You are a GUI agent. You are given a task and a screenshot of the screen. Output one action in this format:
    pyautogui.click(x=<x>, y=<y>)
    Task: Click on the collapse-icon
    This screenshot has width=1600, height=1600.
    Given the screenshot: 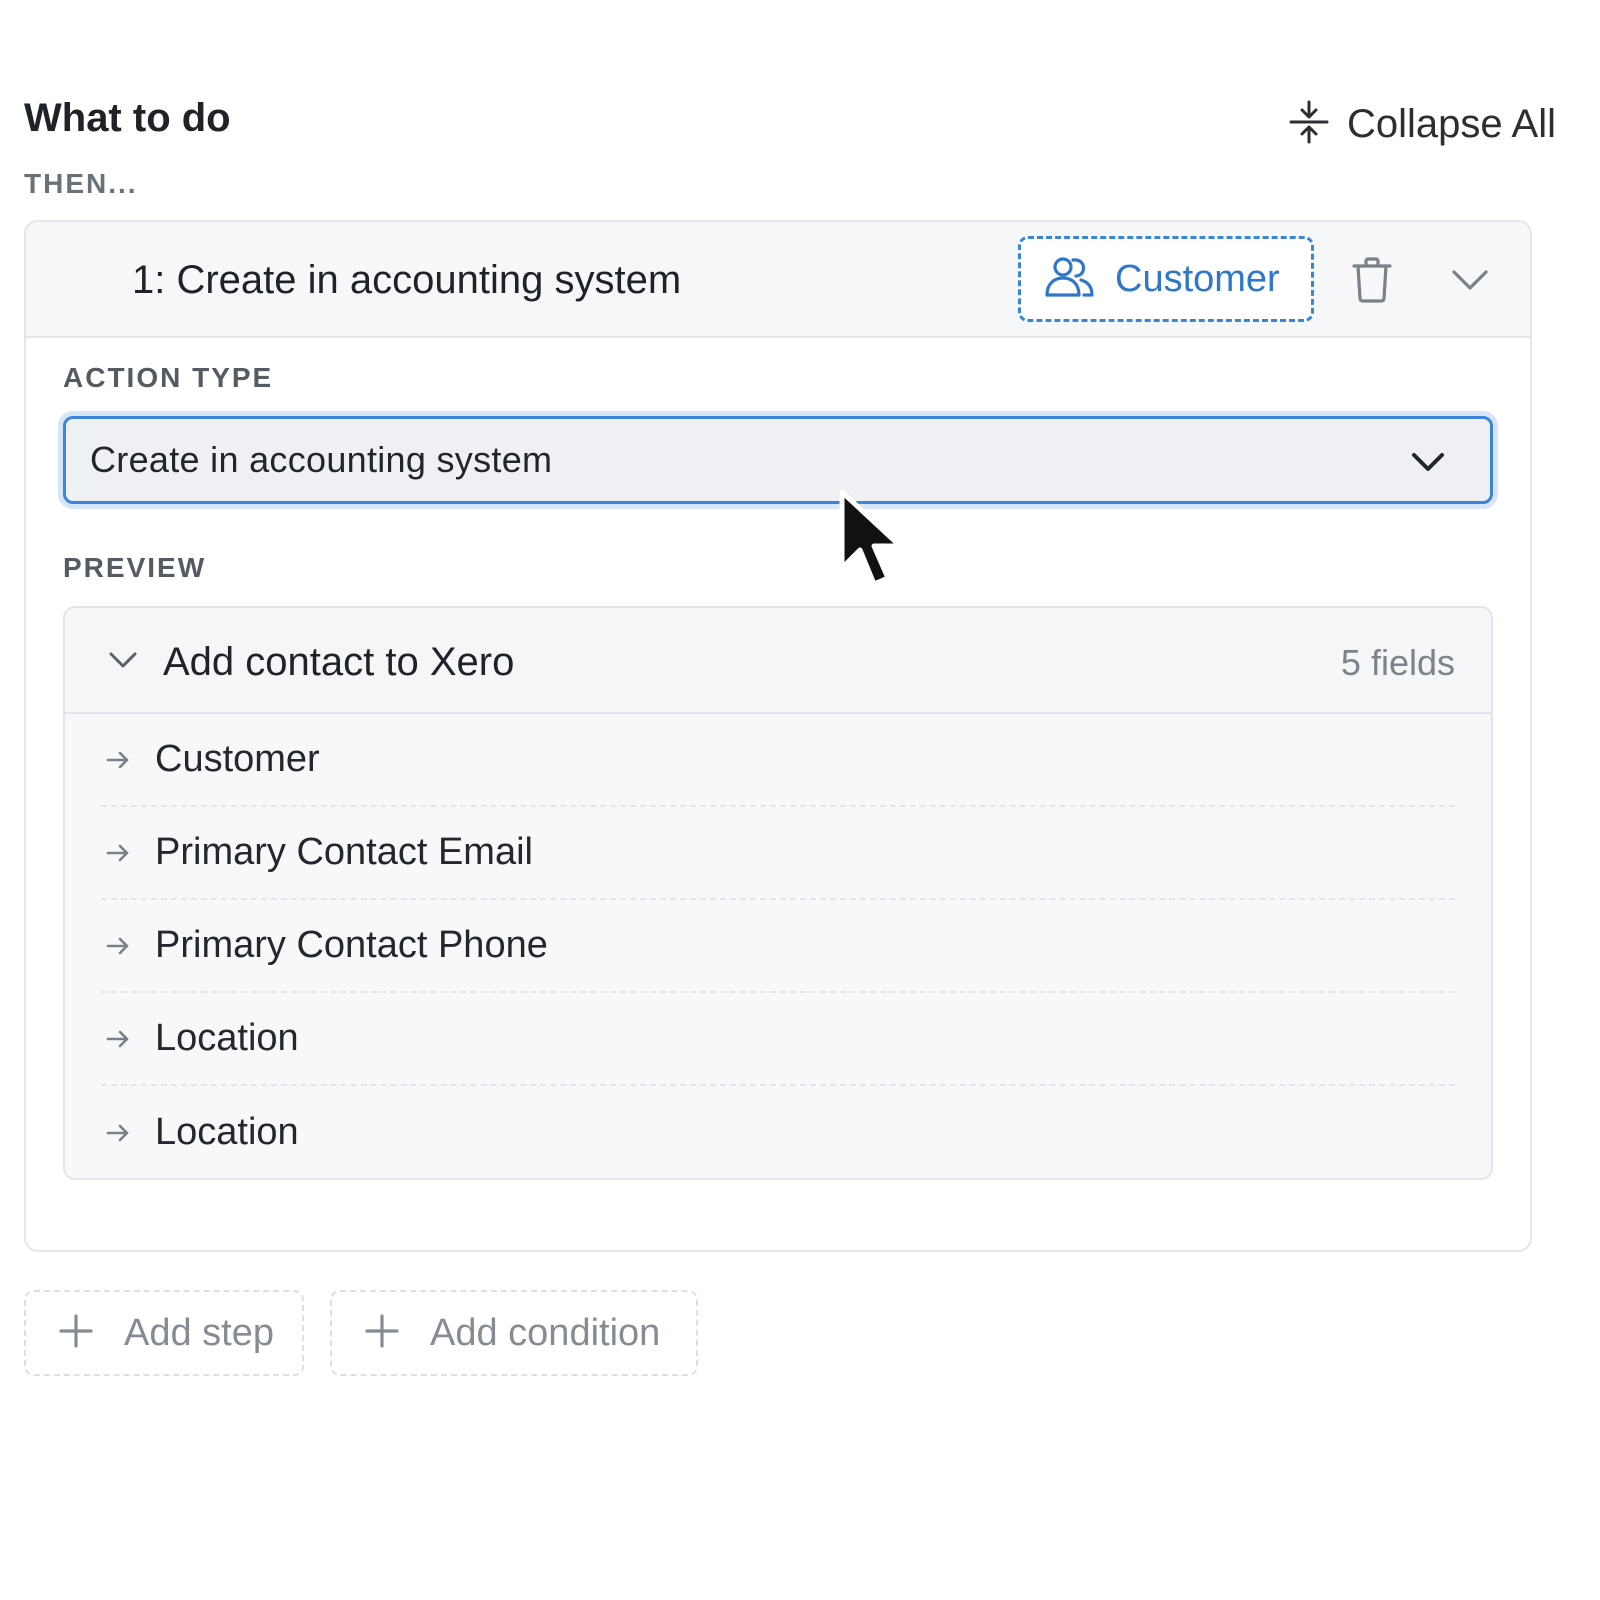 What is the action you would take?
    pyautogui.click(x=1309, y=124)
    